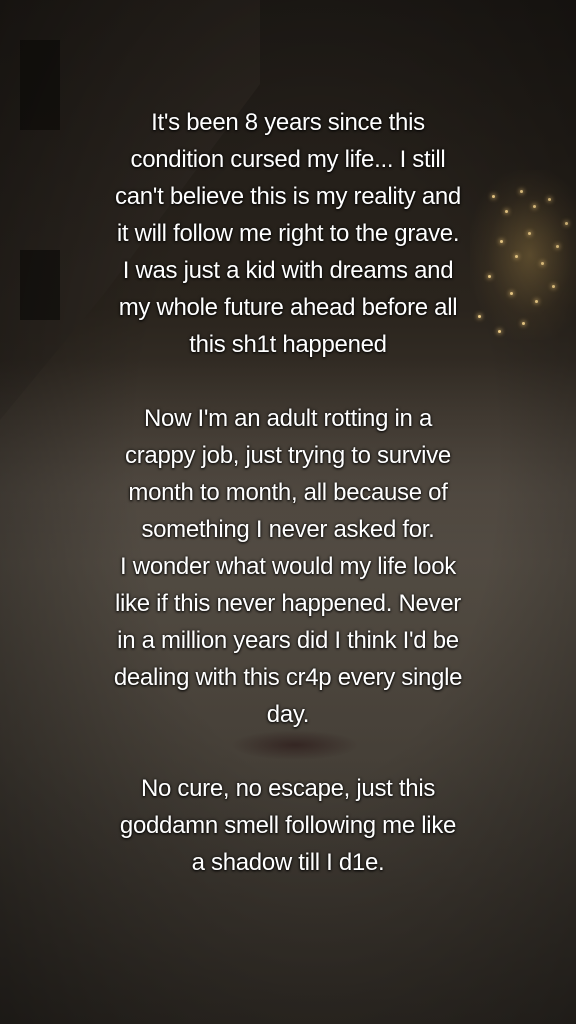  Describe the element at coordinates (288, 307) in the screenshot. I see `caption-line: my whole future ahead before all` at that location.